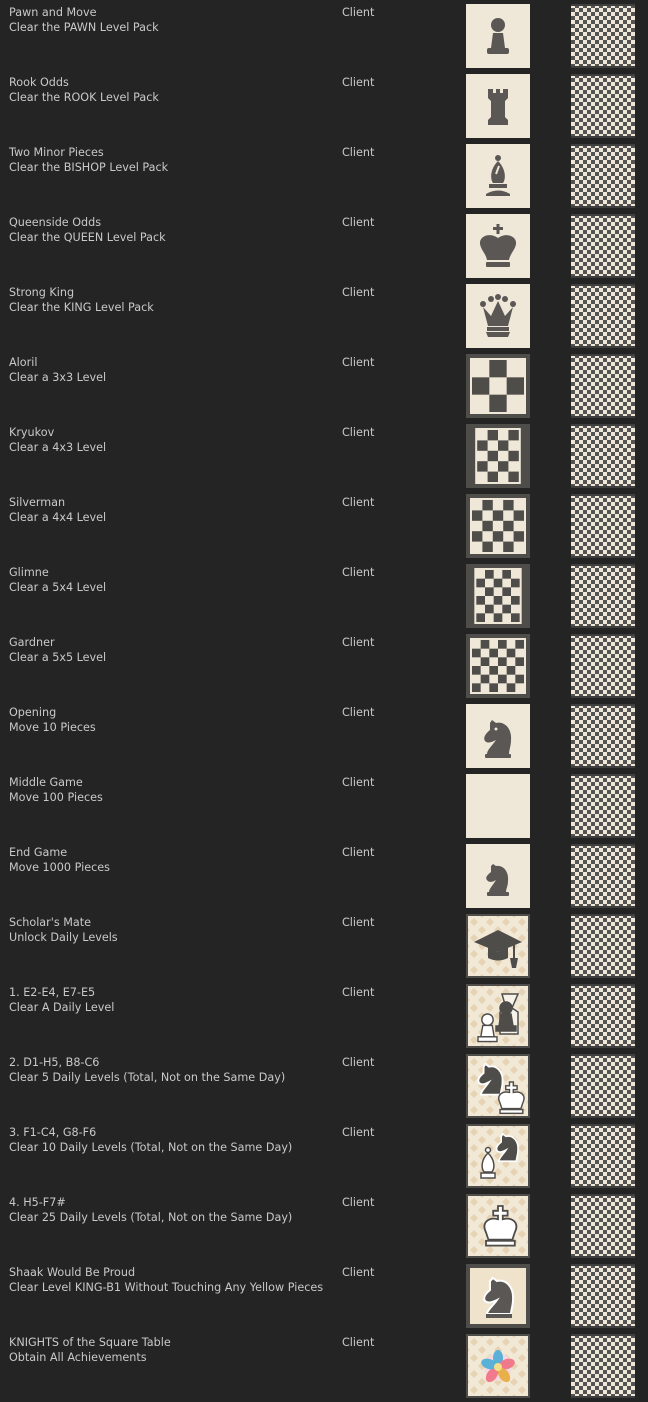 The image size is (648, 1402). I want to click on achievement-name: Kryukov, so click(32, 432).